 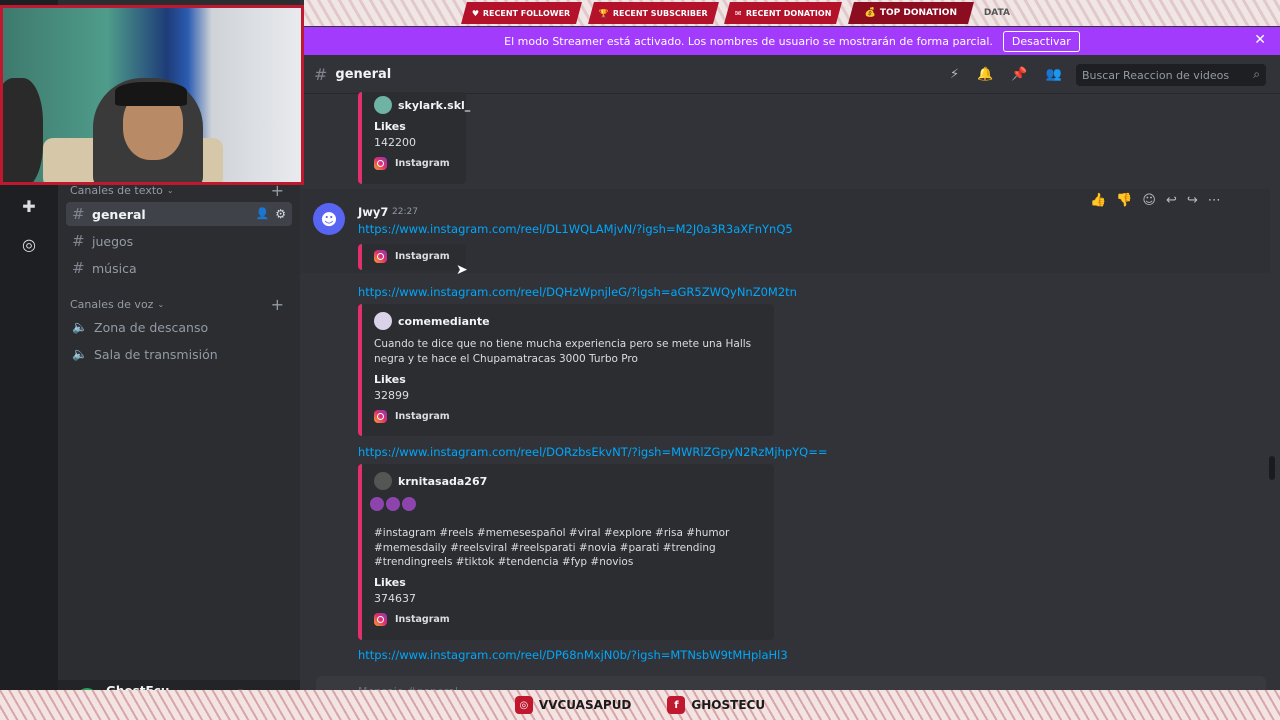 I want to click on members-icon: 👥, so click(x=1054, y=74).